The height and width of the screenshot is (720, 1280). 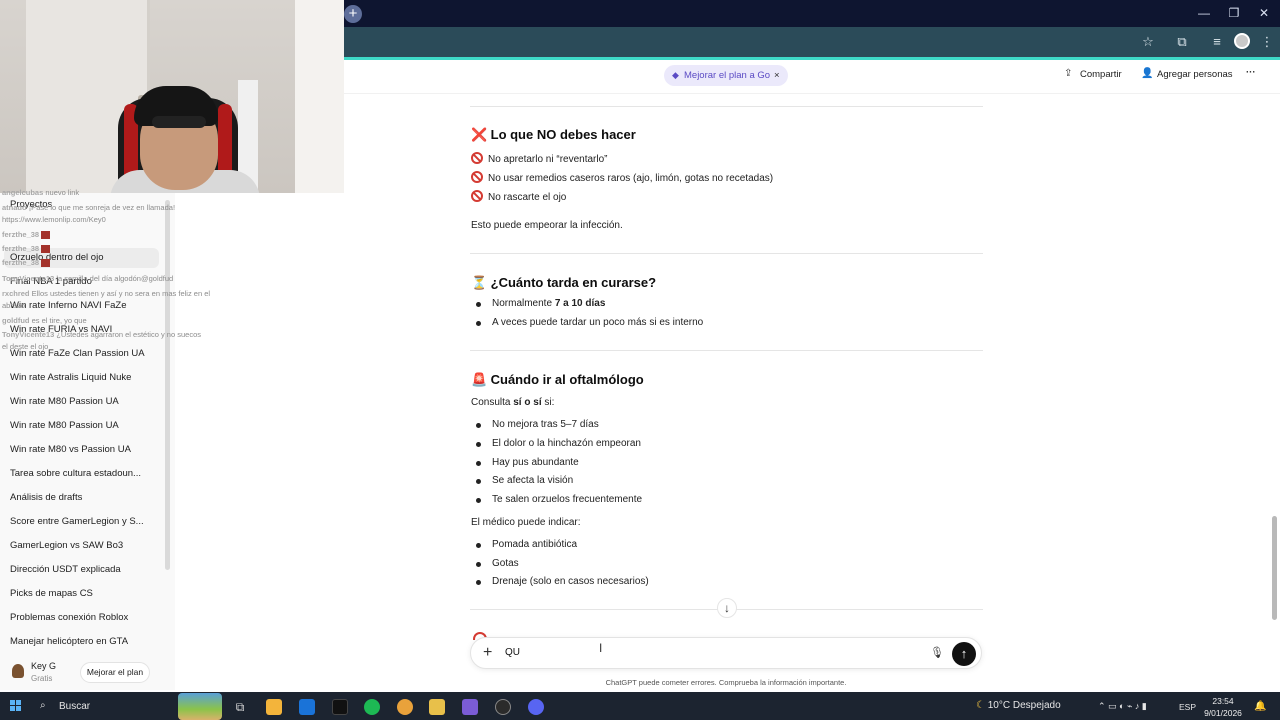 What do you see at coordinates (1024, 705) in the screenshot?
I see `weather-text: 10°C Despejado` at bounding box center [1024, 705].